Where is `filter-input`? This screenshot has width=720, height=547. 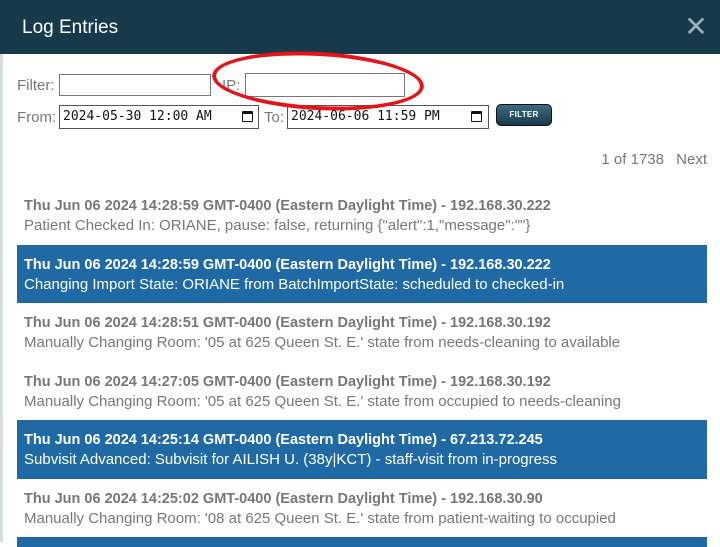 filter-input is located at coordinates (135, 85).